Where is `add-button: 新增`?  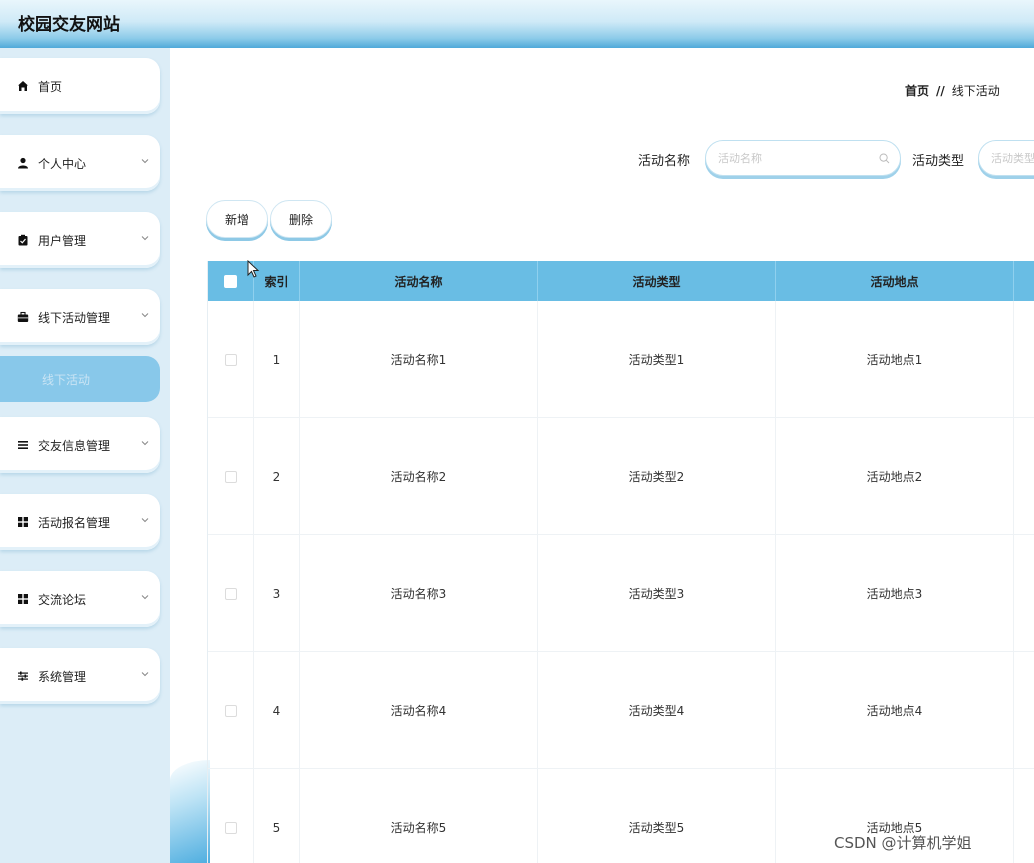 add-button: 新增 is located at coordinates (237, 219).